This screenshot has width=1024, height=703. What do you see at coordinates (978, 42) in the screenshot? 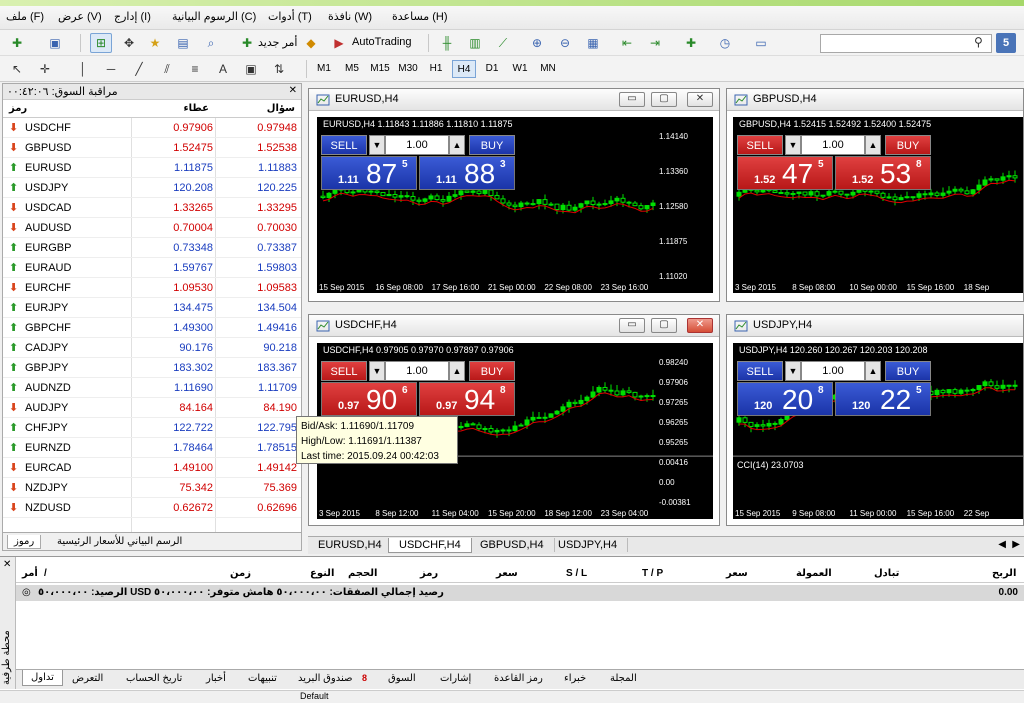
I see `search-icon: ⚲` at bounding box center [978, 42].